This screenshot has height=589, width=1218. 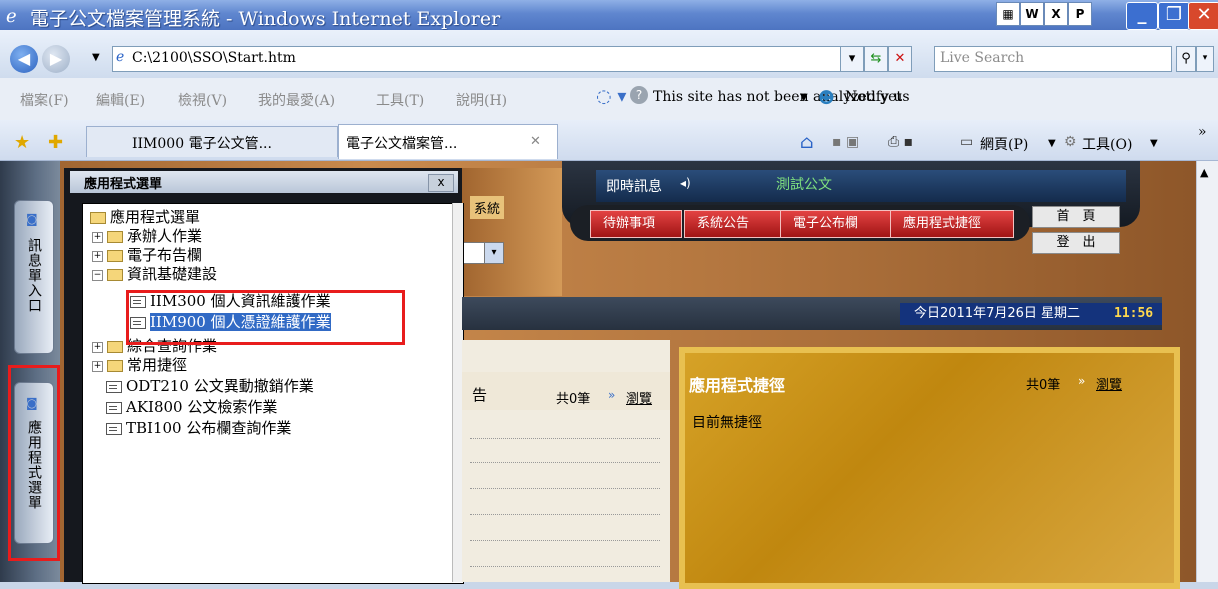 I want to click on favorites-star-icon: ★, so click(x=22, y=142).